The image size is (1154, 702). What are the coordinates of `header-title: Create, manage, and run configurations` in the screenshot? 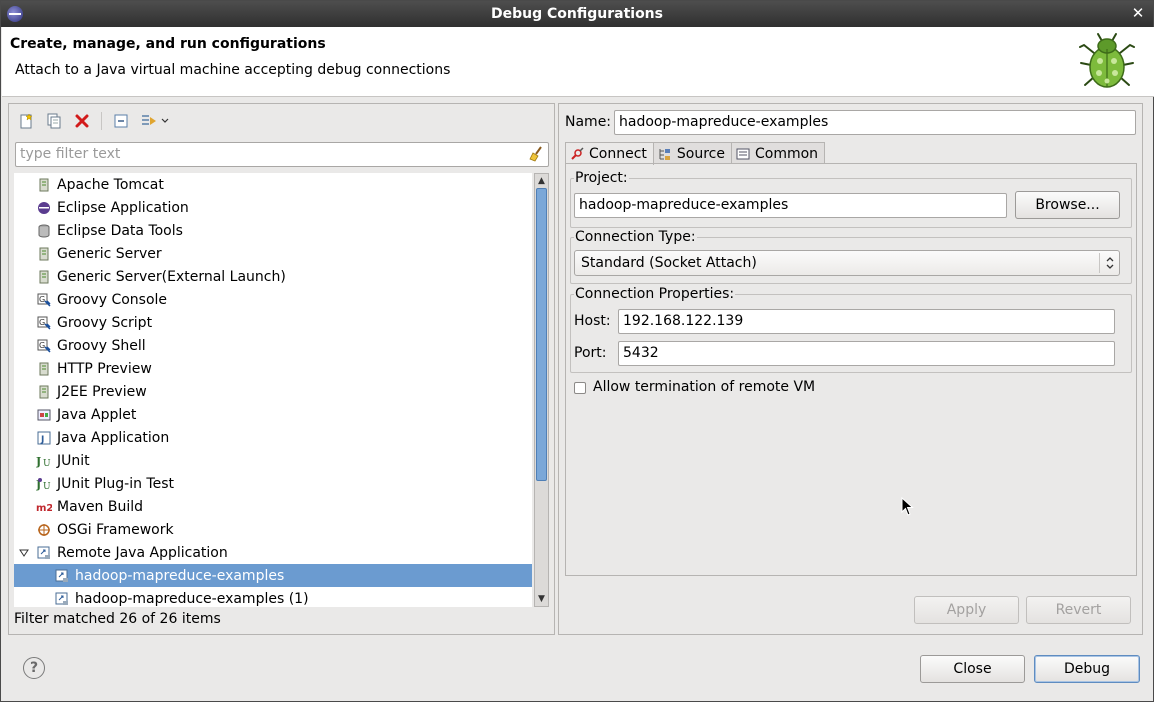 It's located at (168, 44).